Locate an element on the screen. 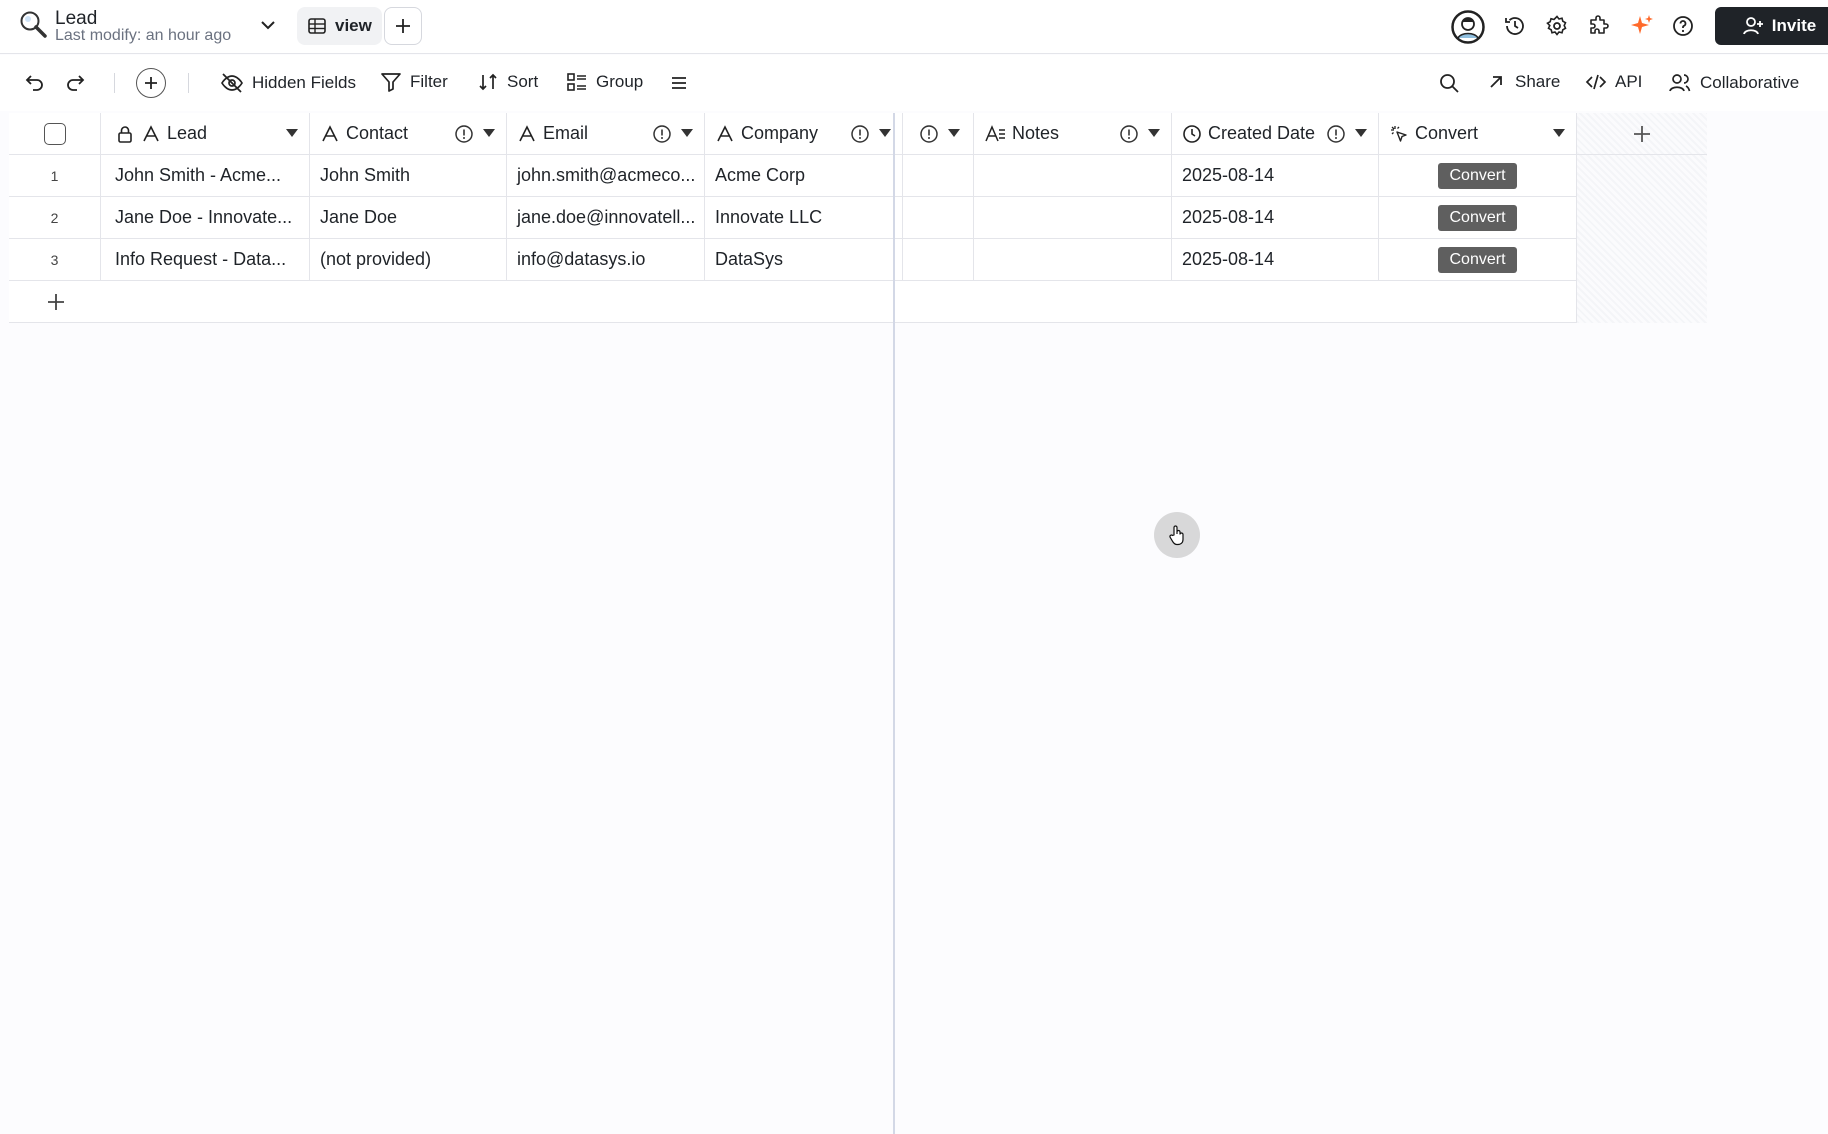 The width and height of the screenshot is (1828, 1134). column-header-email: Email is located at coordinates (606, 134).